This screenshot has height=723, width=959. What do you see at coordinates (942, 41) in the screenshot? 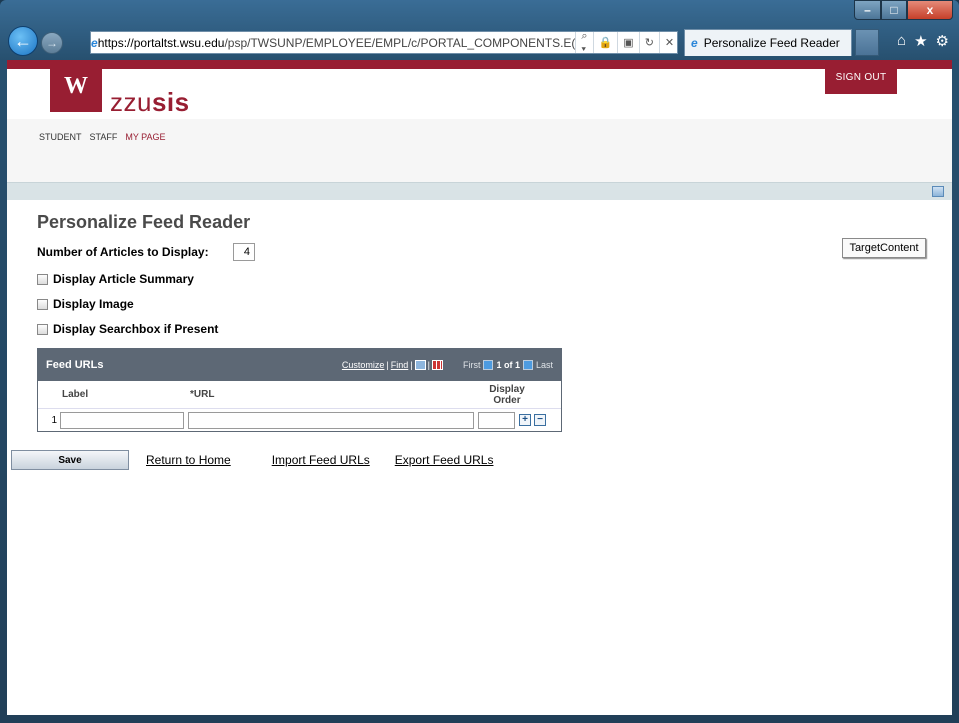
I see `tools-gear-icon: ⚙` at bounding box center [942, 41].